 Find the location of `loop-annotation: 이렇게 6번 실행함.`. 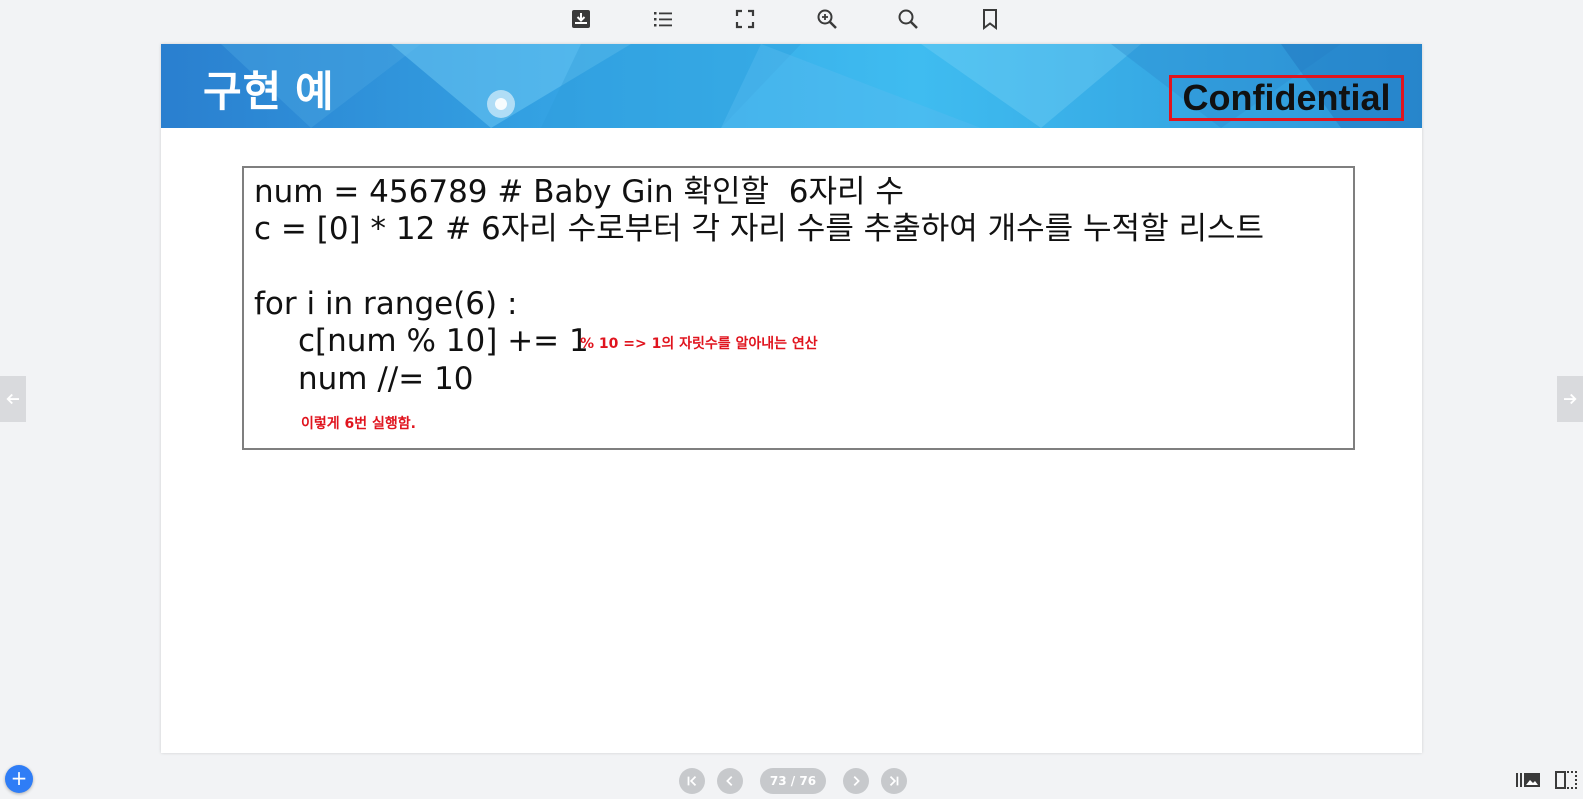

loop-annotation: 이렇게 6번 실행함. is located at coordinates (358, 424).